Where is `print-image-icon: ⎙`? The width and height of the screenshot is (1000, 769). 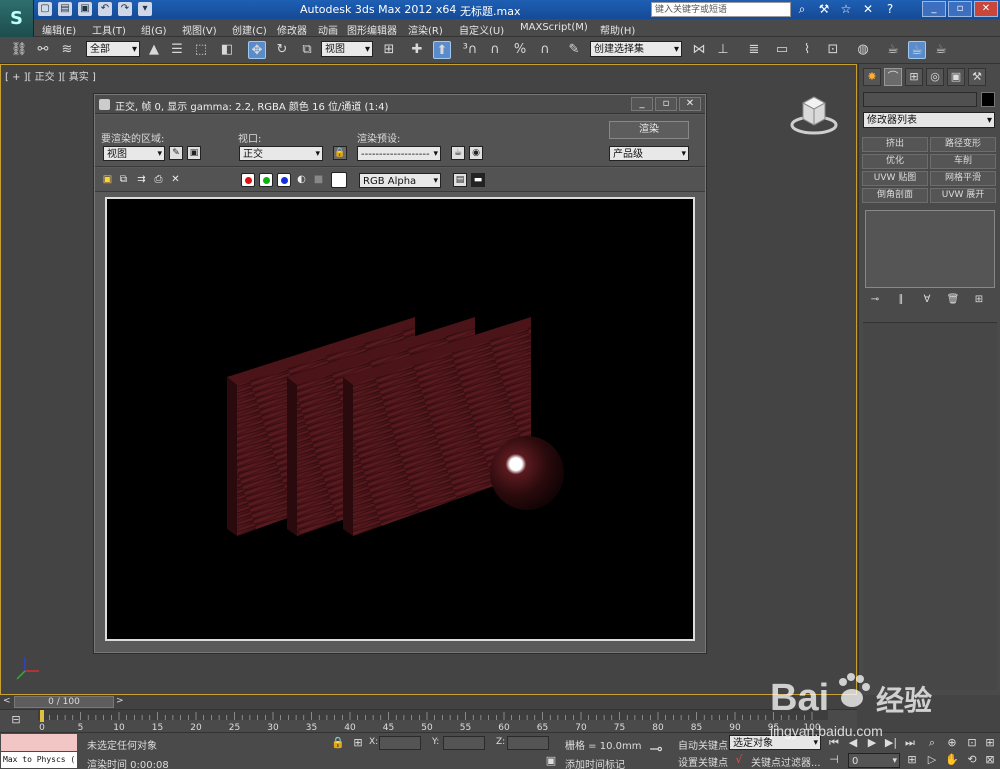
print-image-icon: ⎙ is located at coordinates (158, 179).